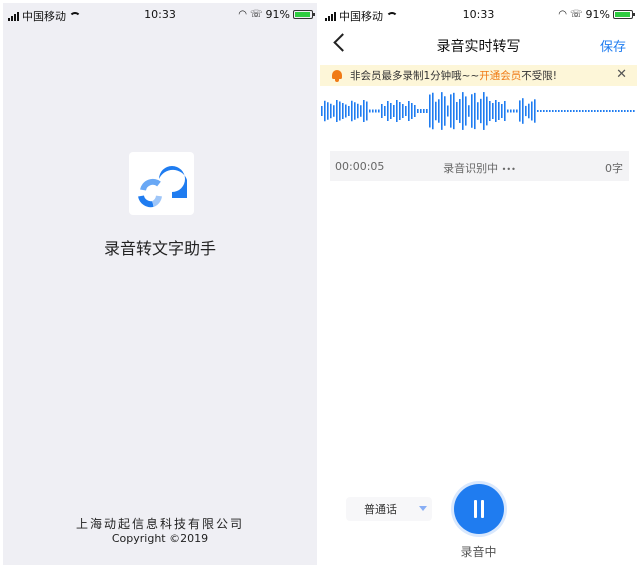 This screenshot has width=640, height=568. I want to click on language-select: 普通话, so click(389, 509).